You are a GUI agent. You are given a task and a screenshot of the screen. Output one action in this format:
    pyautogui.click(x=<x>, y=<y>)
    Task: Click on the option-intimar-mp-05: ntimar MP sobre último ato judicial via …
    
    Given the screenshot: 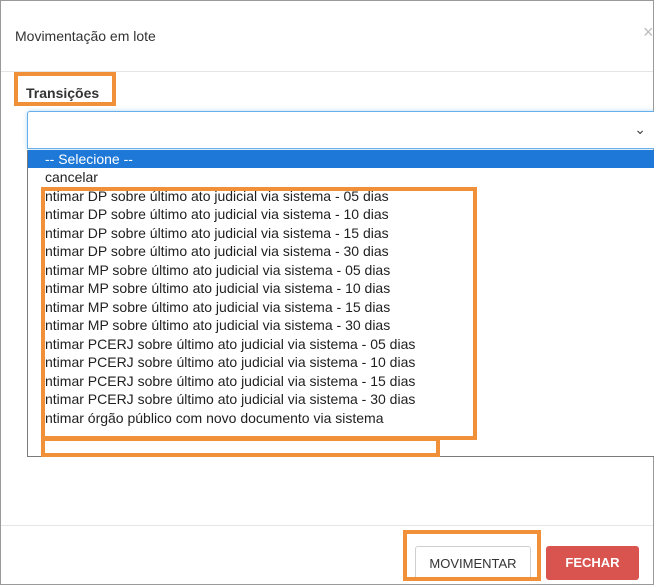 What is the action you would take?
    pyautogui.click(x=341, y=270)
    